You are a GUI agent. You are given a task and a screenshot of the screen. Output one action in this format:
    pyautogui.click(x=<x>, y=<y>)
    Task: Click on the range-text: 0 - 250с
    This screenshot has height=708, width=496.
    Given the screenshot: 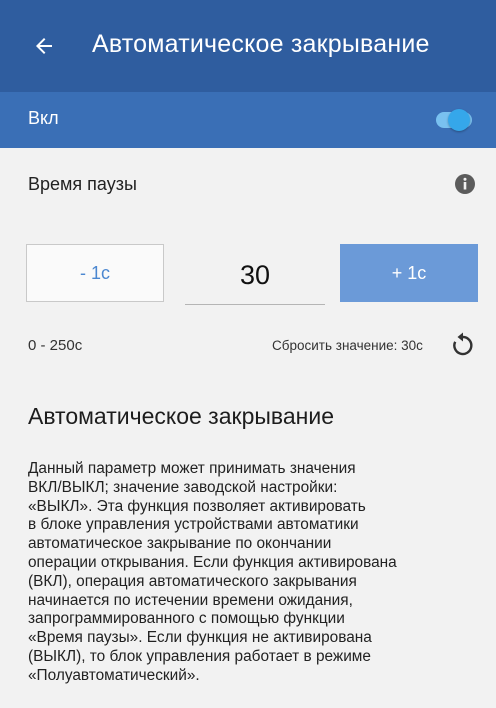 What is the action you would take?
    pyautogui.click(x=55, y=345)
    